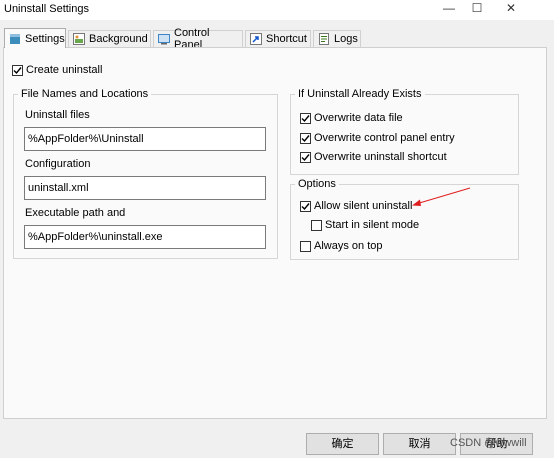  I want to click on options-legend: Options, so click(317, 184).